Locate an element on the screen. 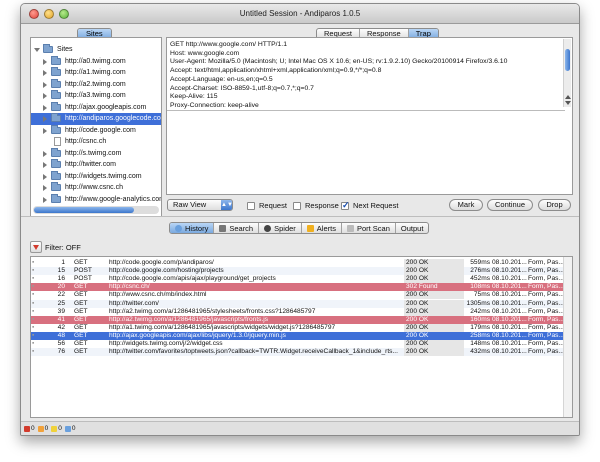 This screenshot has height=462, width=600. tree-item: http://a2.twimg.com is located at coordinates (96, 84).